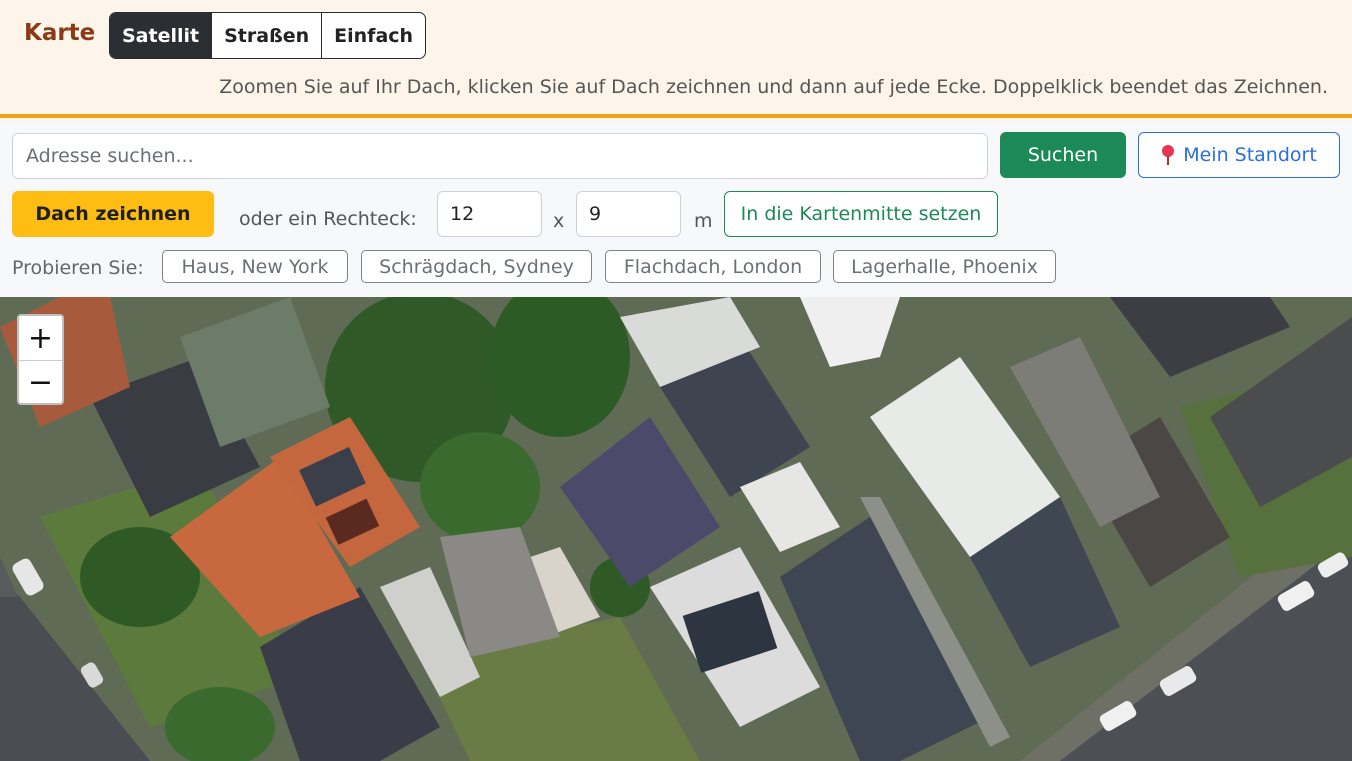 This screenshot has height=761, width=1352. What do you see at coordinates (713, 266) in the screenshot?
I see `example-chip-london: Flachdach, London` at bounding box center [713, 266].